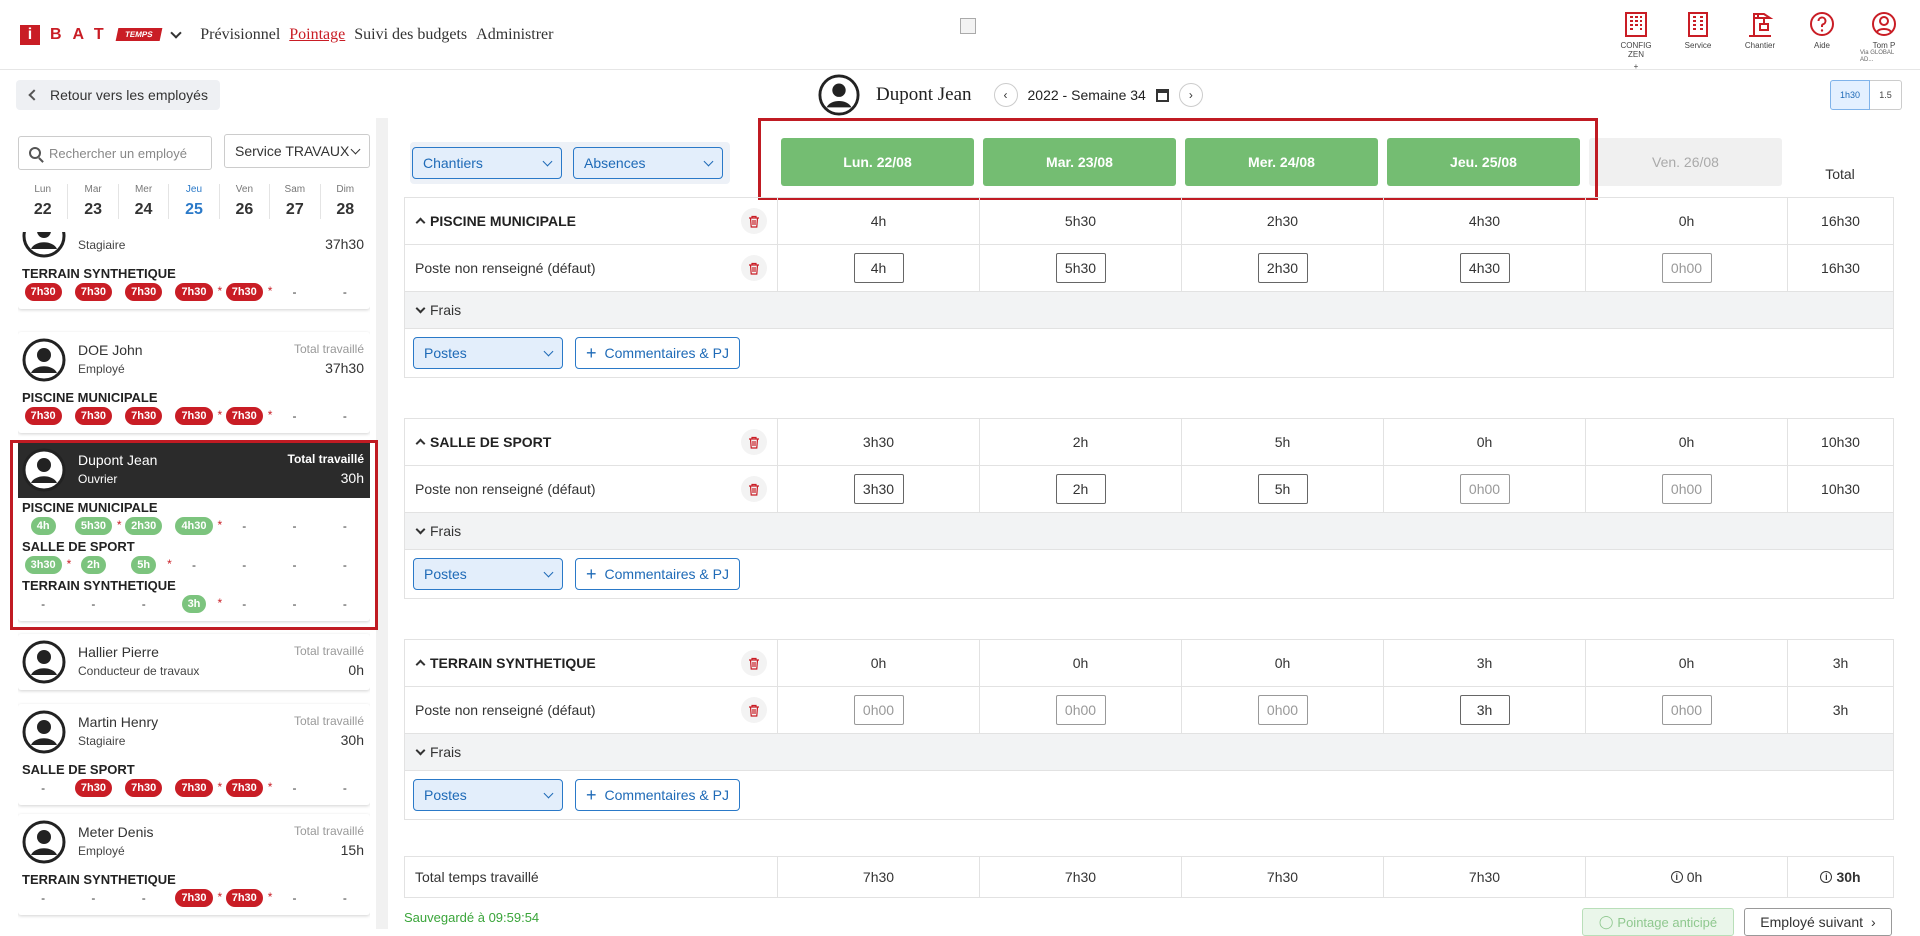 Image resolution: width=1920 pixels, height=936 pixels. Describe the element at coordinates (101, 34) in the screenshot. I see `ibat-logo: i BAT TEMPS` at that location.